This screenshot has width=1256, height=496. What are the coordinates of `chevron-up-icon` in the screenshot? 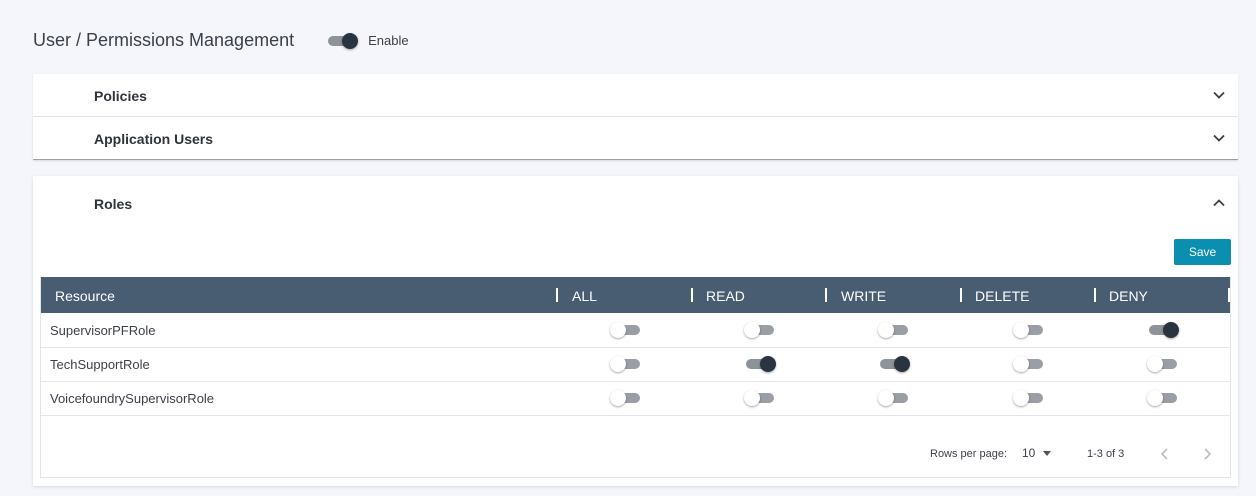 It's located at (1219, 203).